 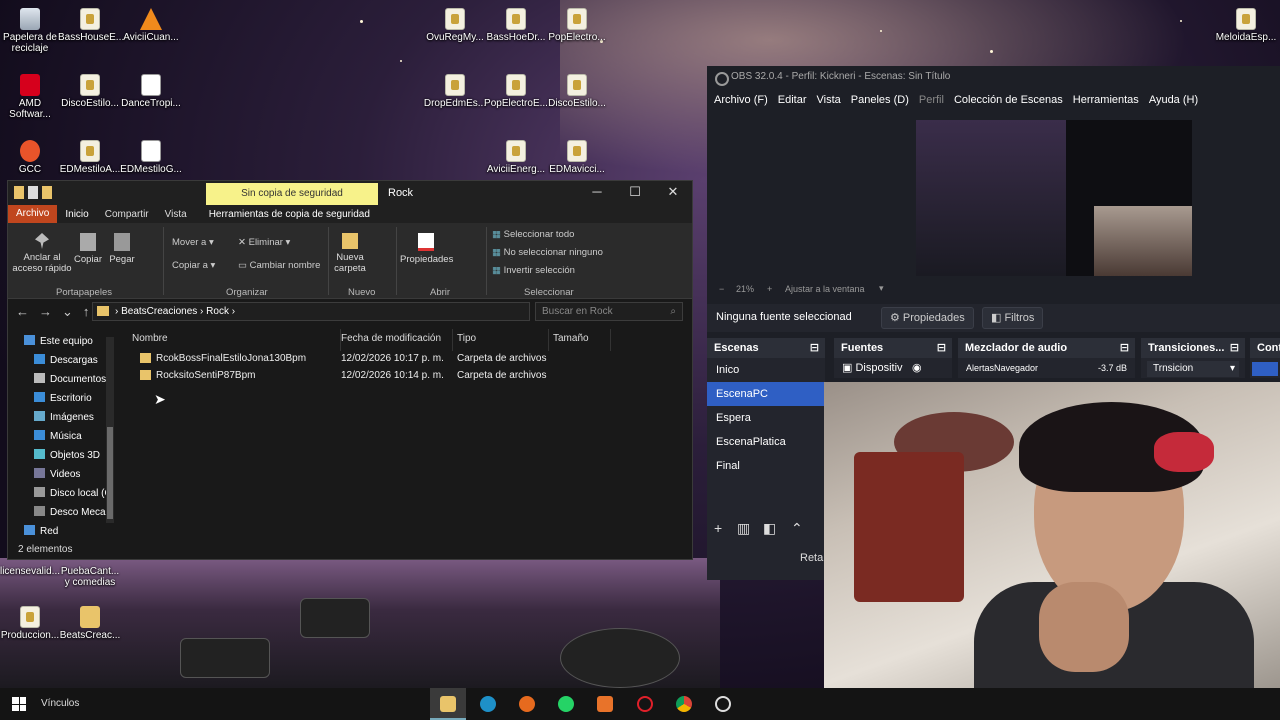 I want to click on desktop-icon-file: PuebaCant... y comedias, so click(x=90, y=577).